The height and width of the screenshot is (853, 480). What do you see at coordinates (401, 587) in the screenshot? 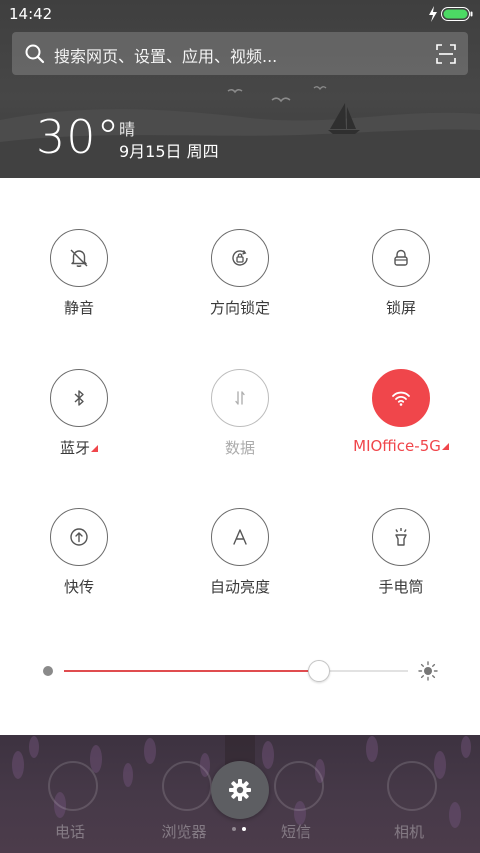
I see `toggle-label: 手电筒` at bounding box center [401, 587].